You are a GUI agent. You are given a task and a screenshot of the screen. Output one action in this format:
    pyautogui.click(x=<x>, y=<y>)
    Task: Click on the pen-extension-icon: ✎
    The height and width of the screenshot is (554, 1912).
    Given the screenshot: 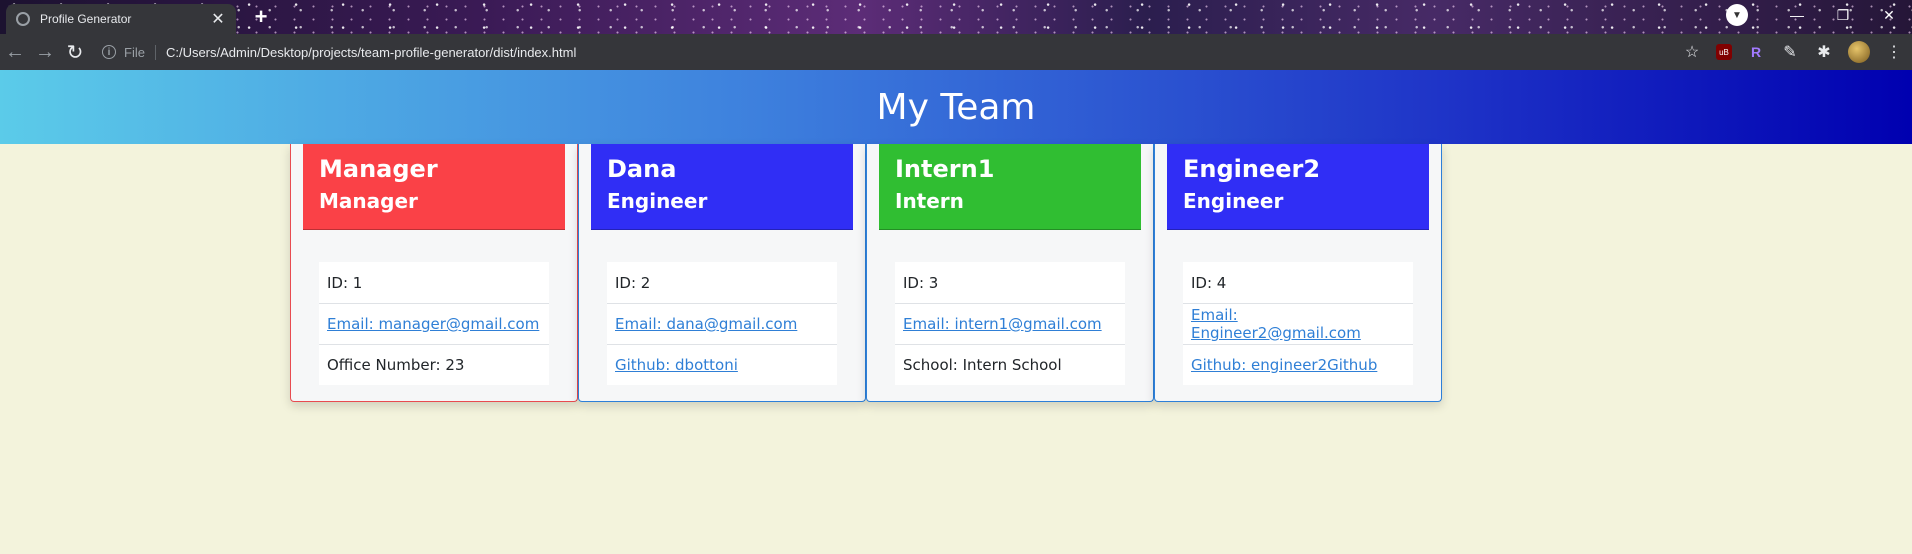 What is the action you would take?
    pyautogui.click(x=1790, y=52)
    